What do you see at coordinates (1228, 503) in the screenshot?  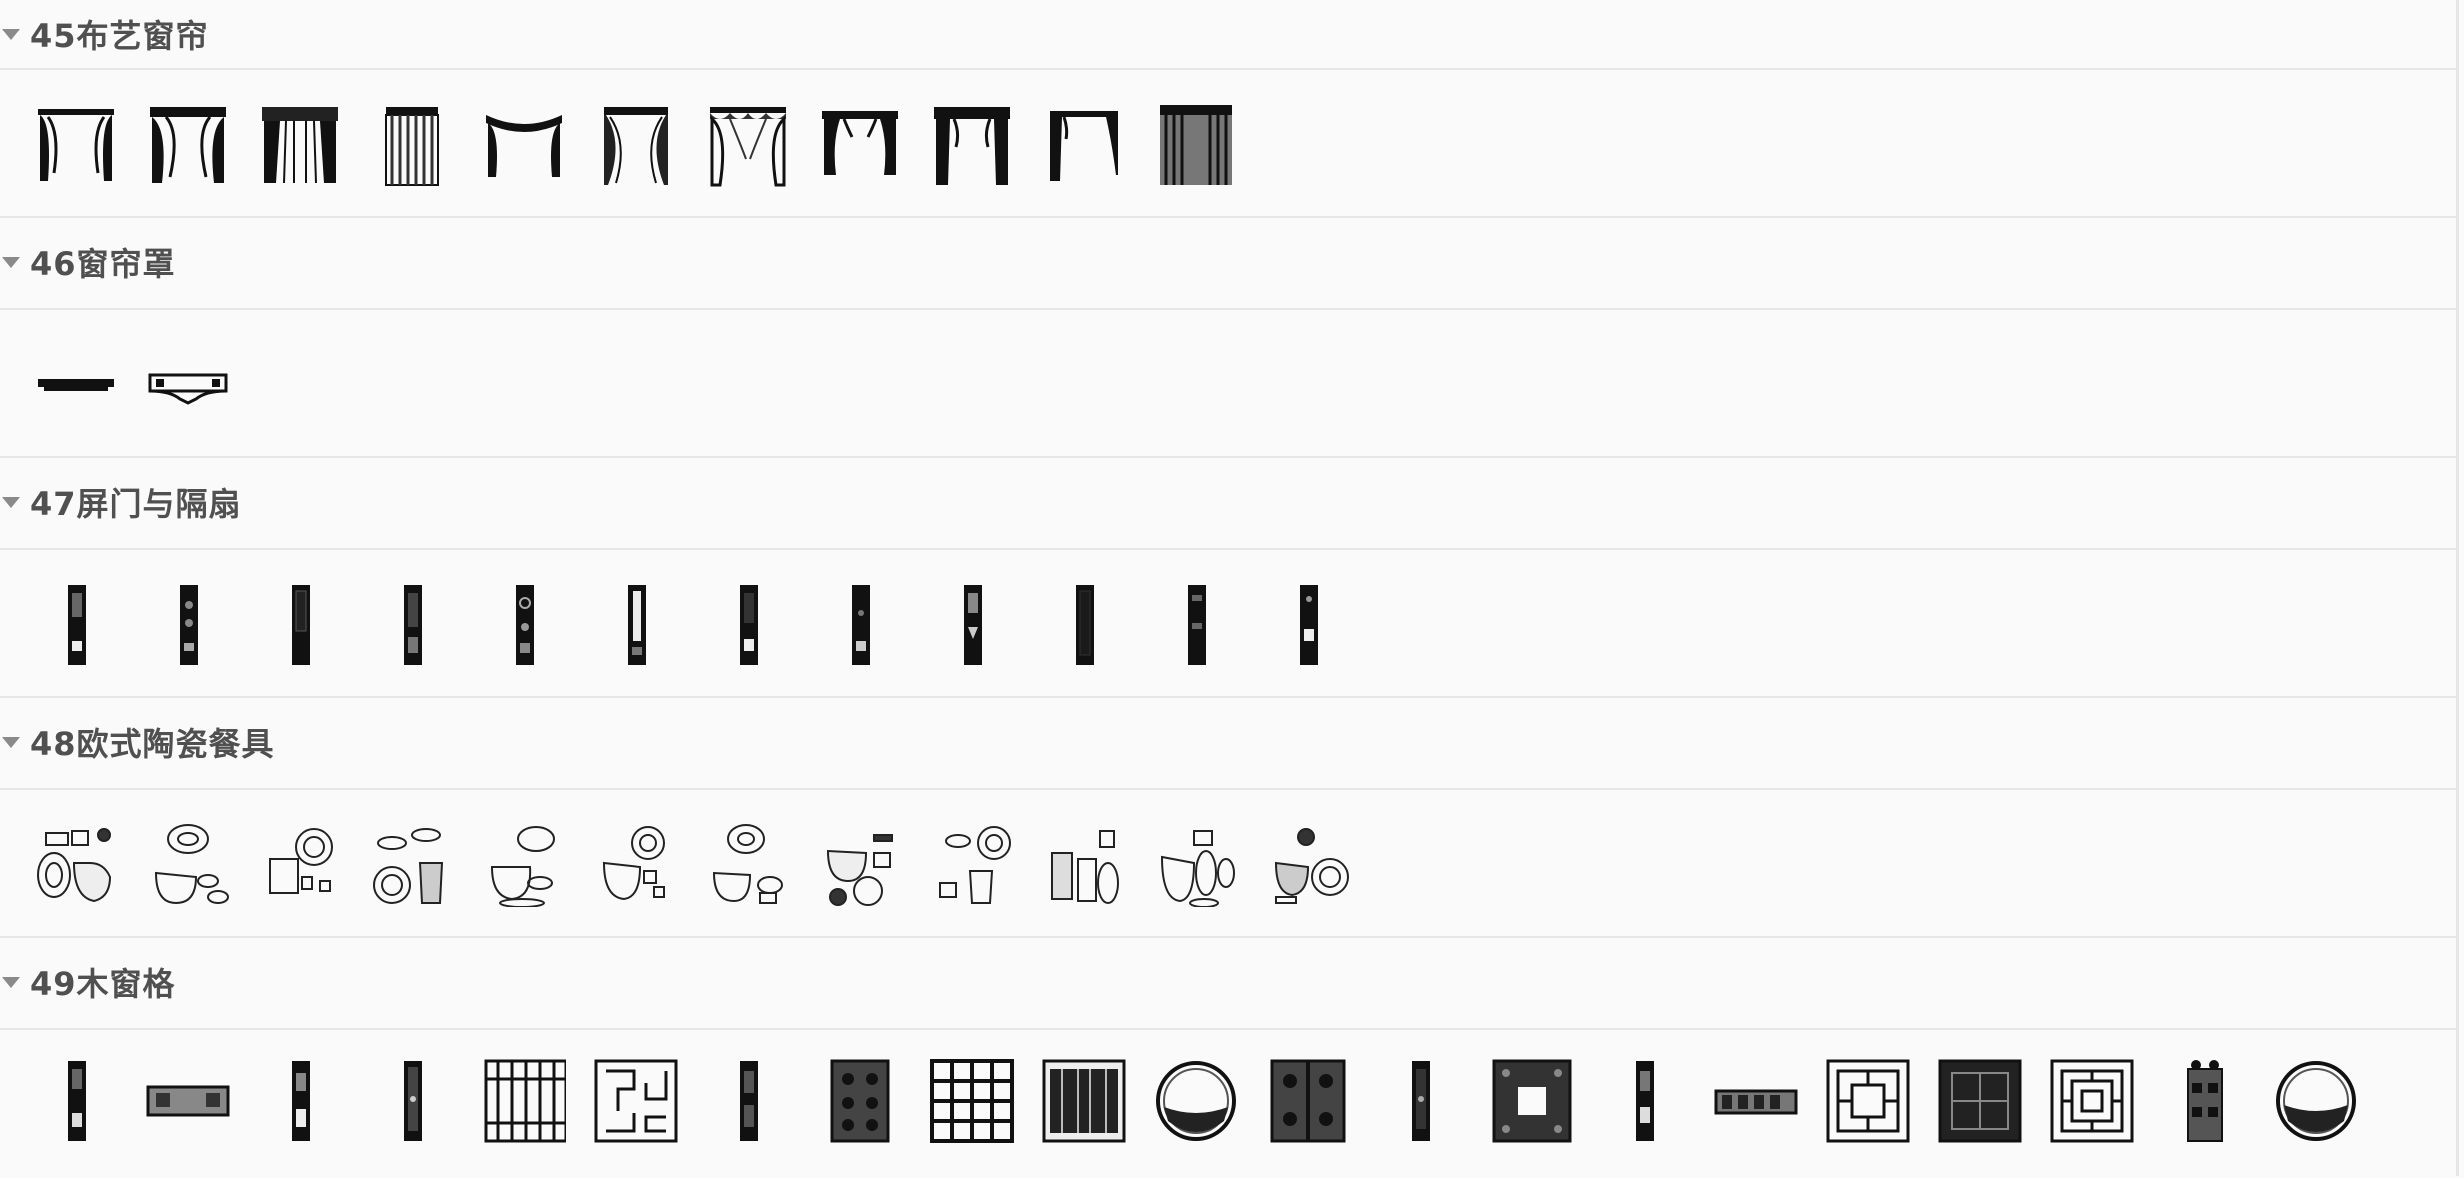 I see `section-header: 47屏门与隔扇` at bounding box center [1228, 503].